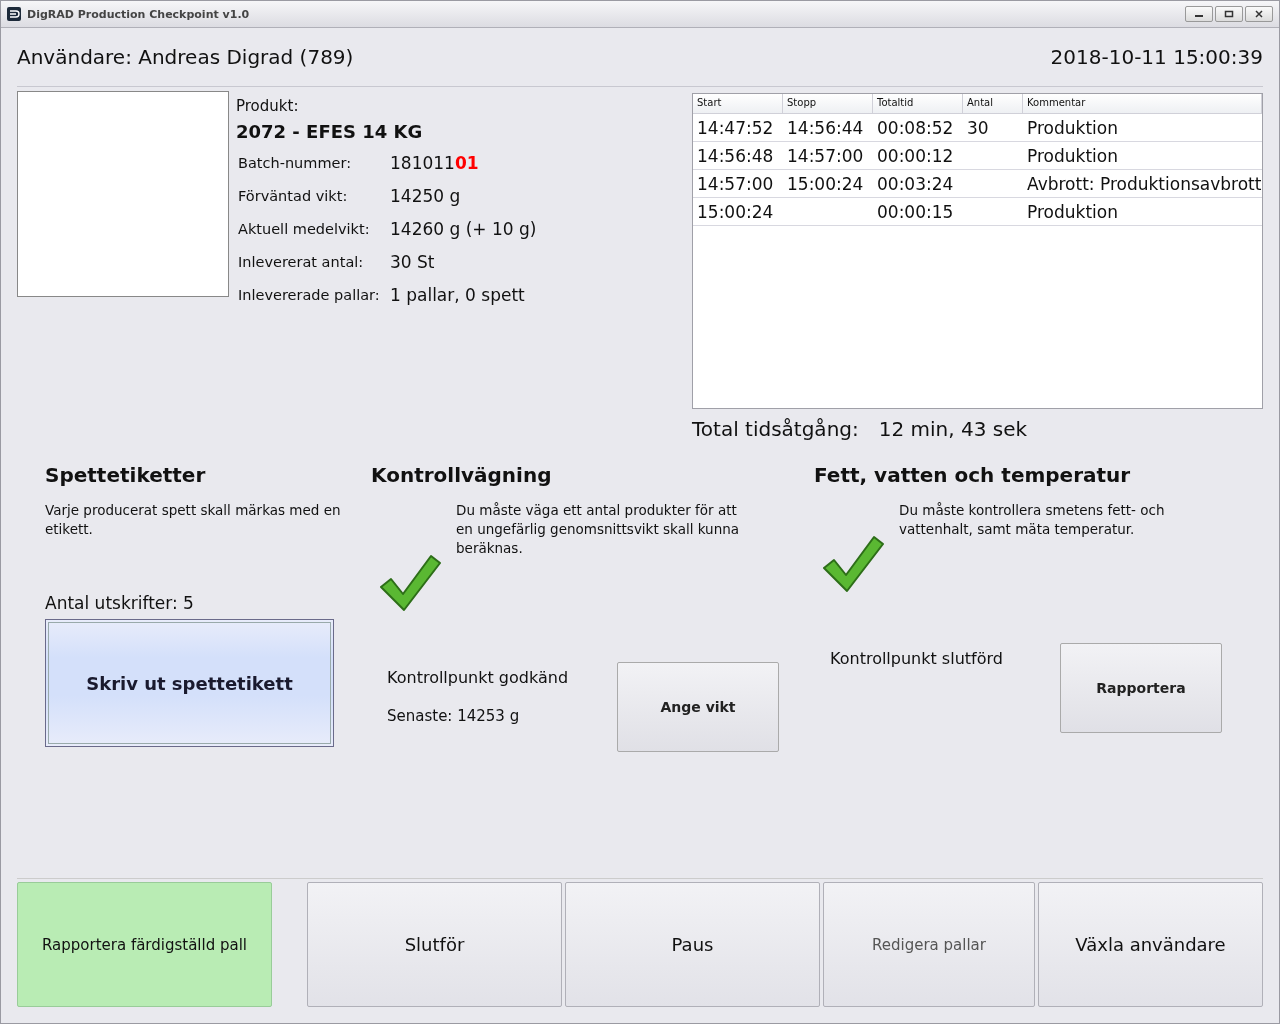 The width and height of the screenshot is (1280, 1024). I want to click on field-value: 18101101, so click(434, 162).